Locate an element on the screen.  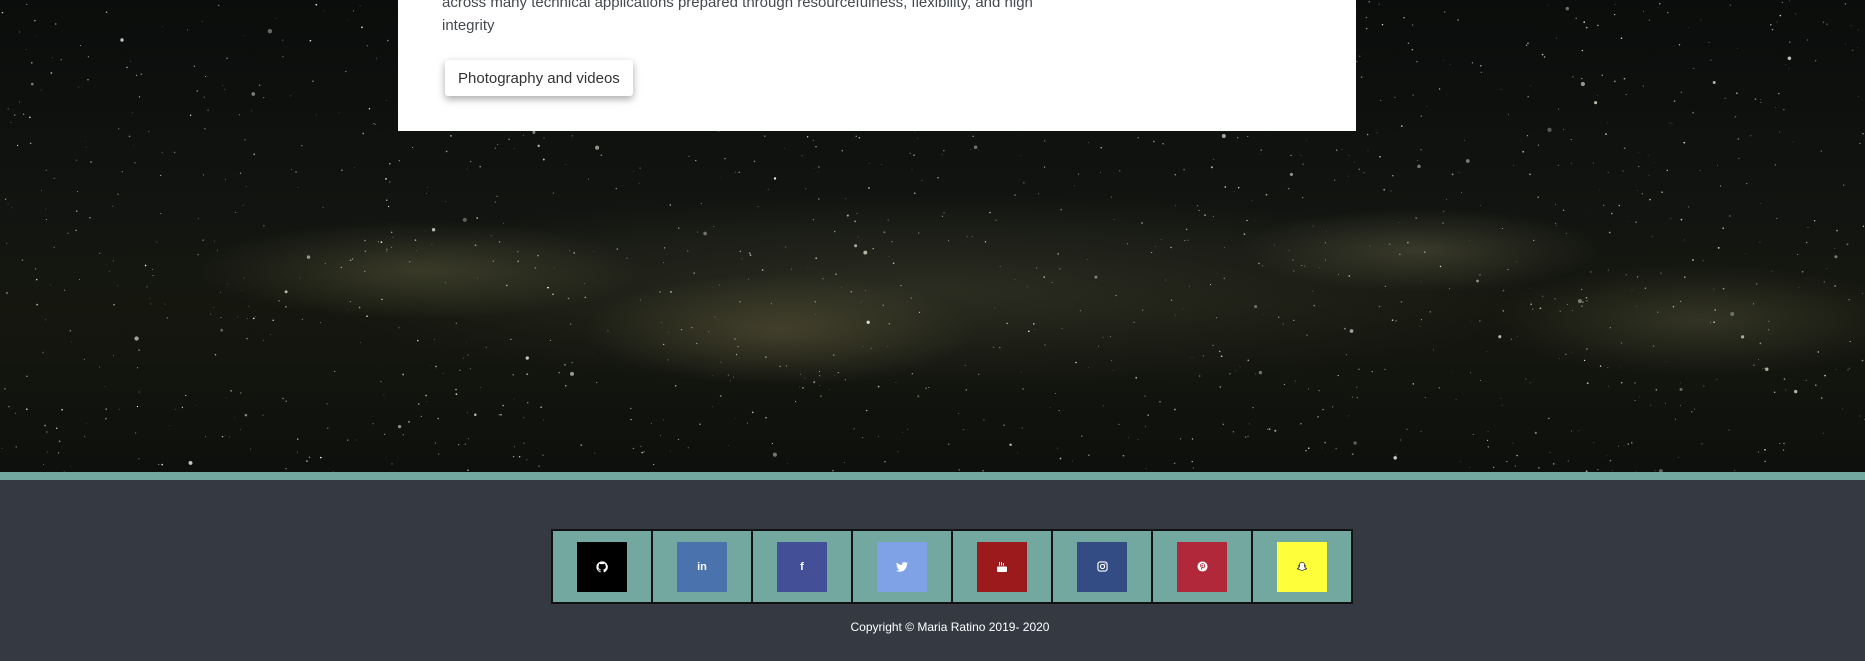
snapchat-link is located at coordinates (1302, 566).